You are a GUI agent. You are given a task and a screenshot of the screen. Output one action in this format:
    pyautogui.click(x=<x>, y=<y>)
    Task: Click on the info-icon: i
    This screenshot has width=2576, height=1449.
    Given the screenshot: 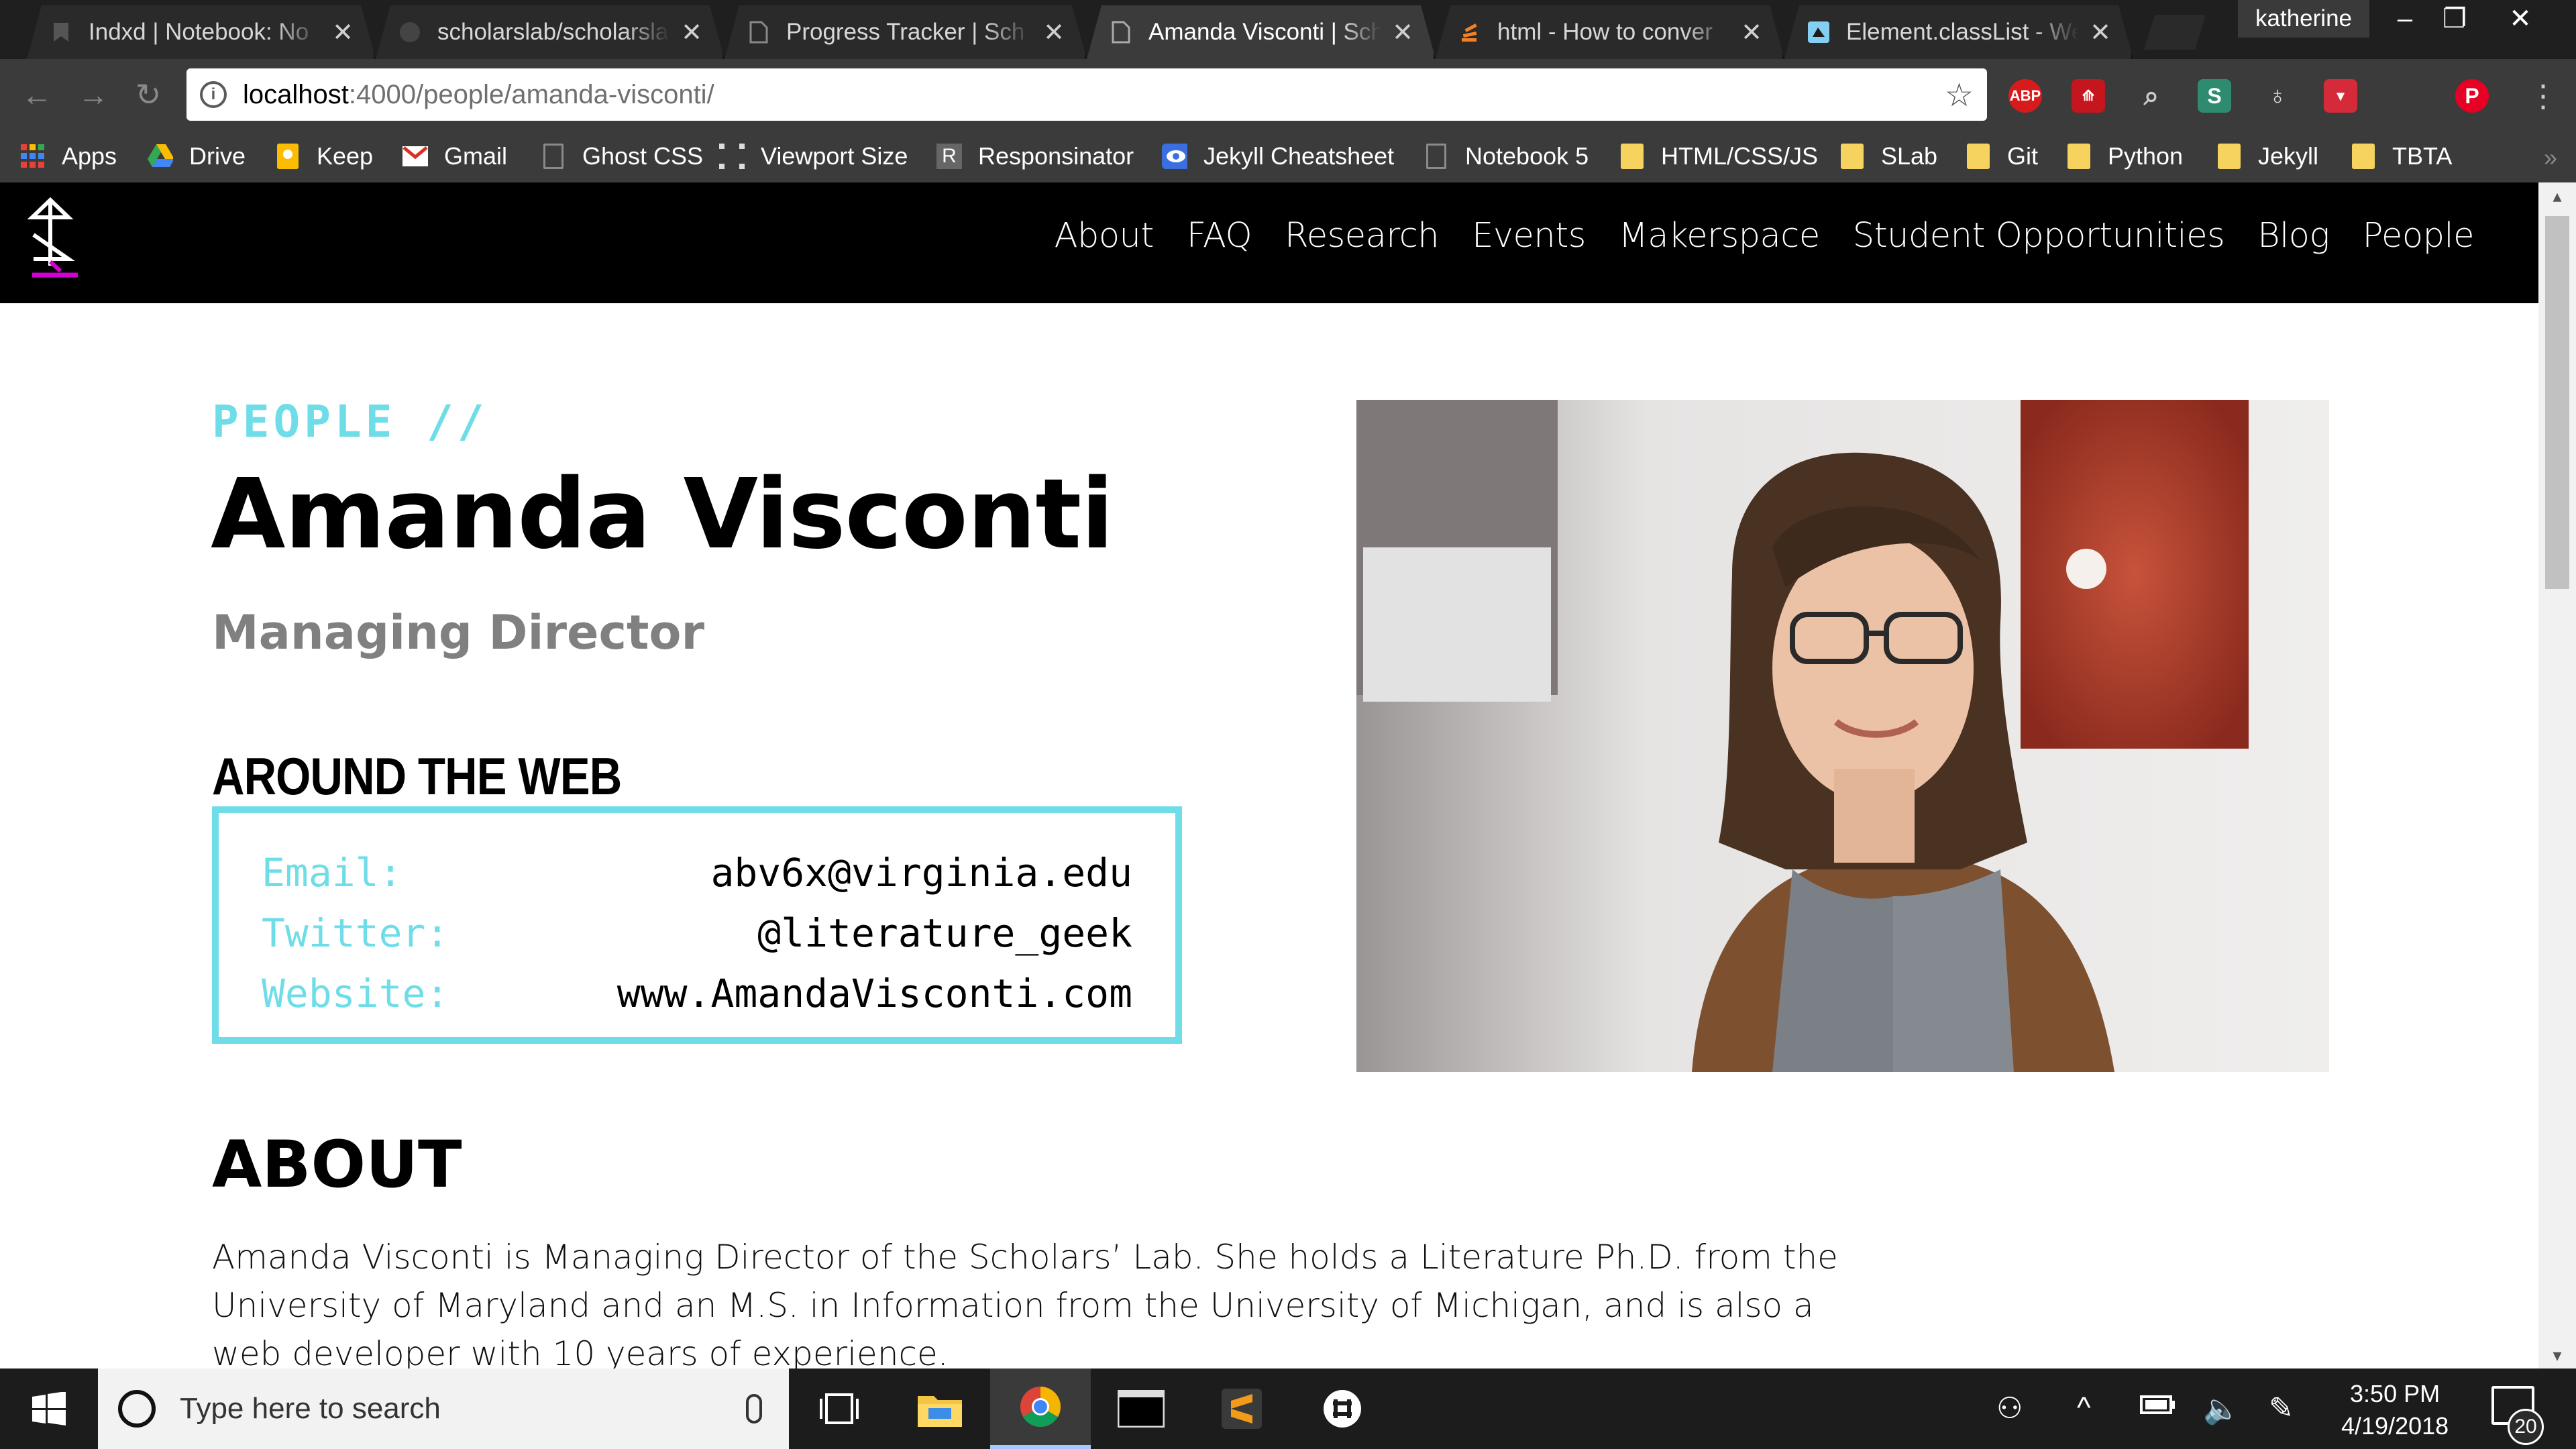 What is the action you would take?
    pyautogui.click(x=213, y=94)
    